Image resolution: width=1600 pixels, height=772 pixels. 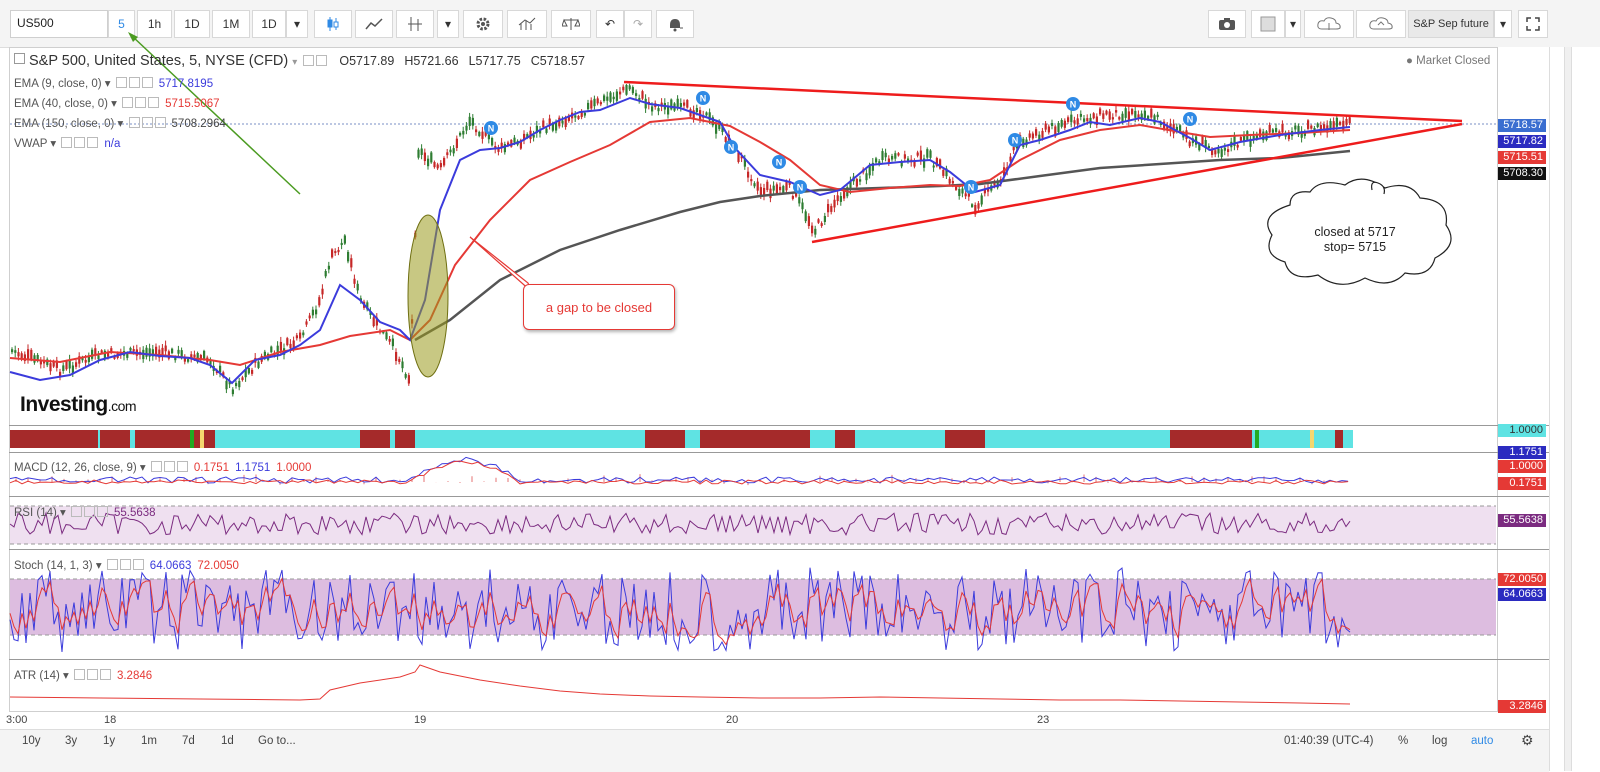 I want to click on strip-block, so click(x=665, y=439).